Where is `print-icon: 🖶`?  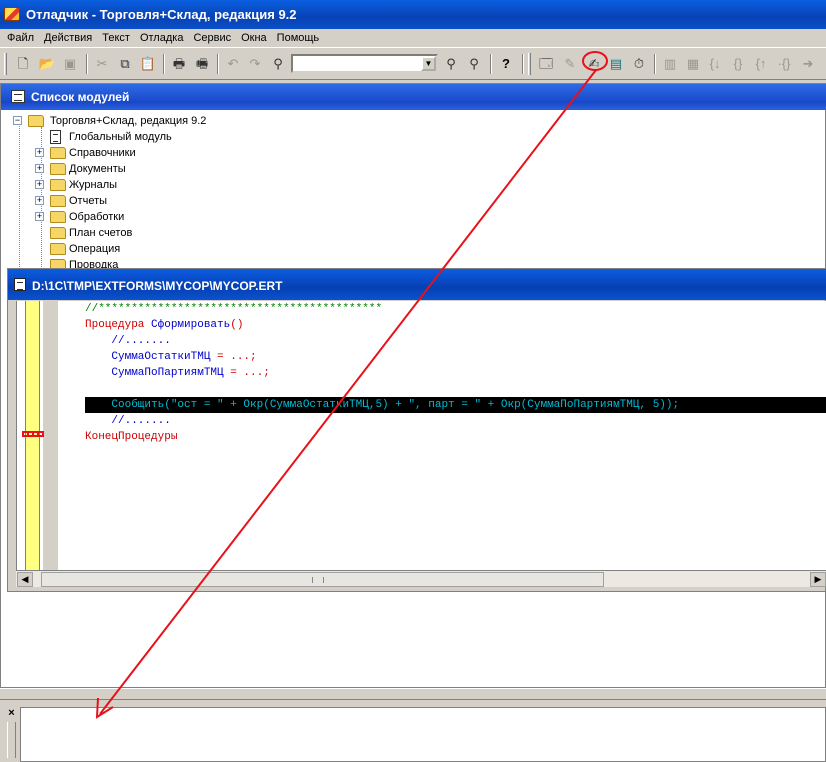 print-icon: 🖶 is located at coordinates (179, 64).